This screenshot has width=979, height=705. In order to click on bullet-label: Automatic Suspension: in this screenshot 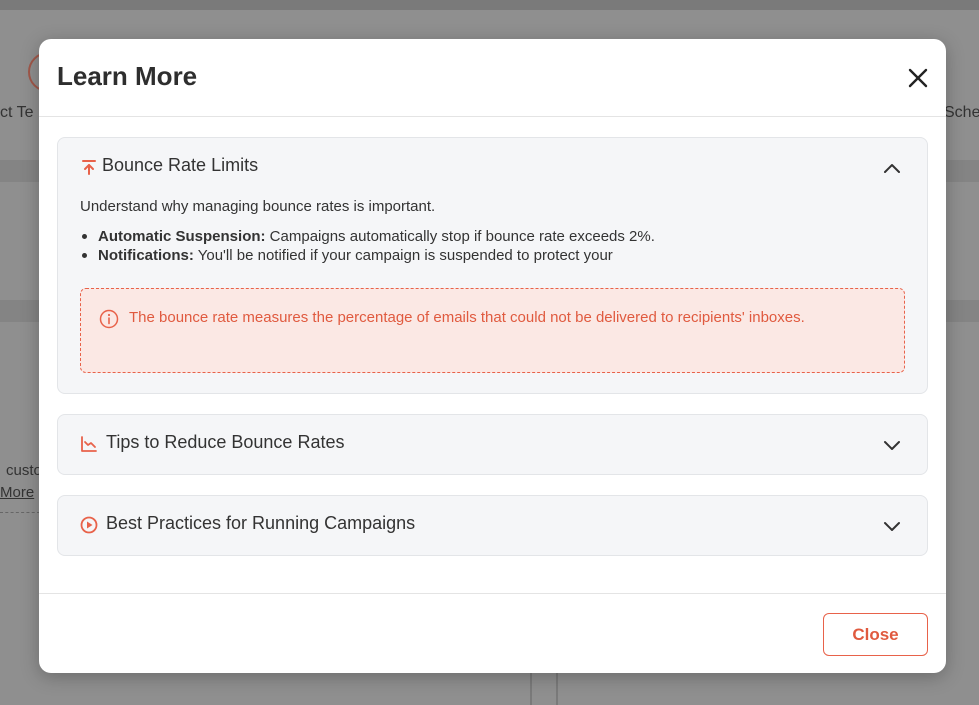, I will do `click(182, 236)`.